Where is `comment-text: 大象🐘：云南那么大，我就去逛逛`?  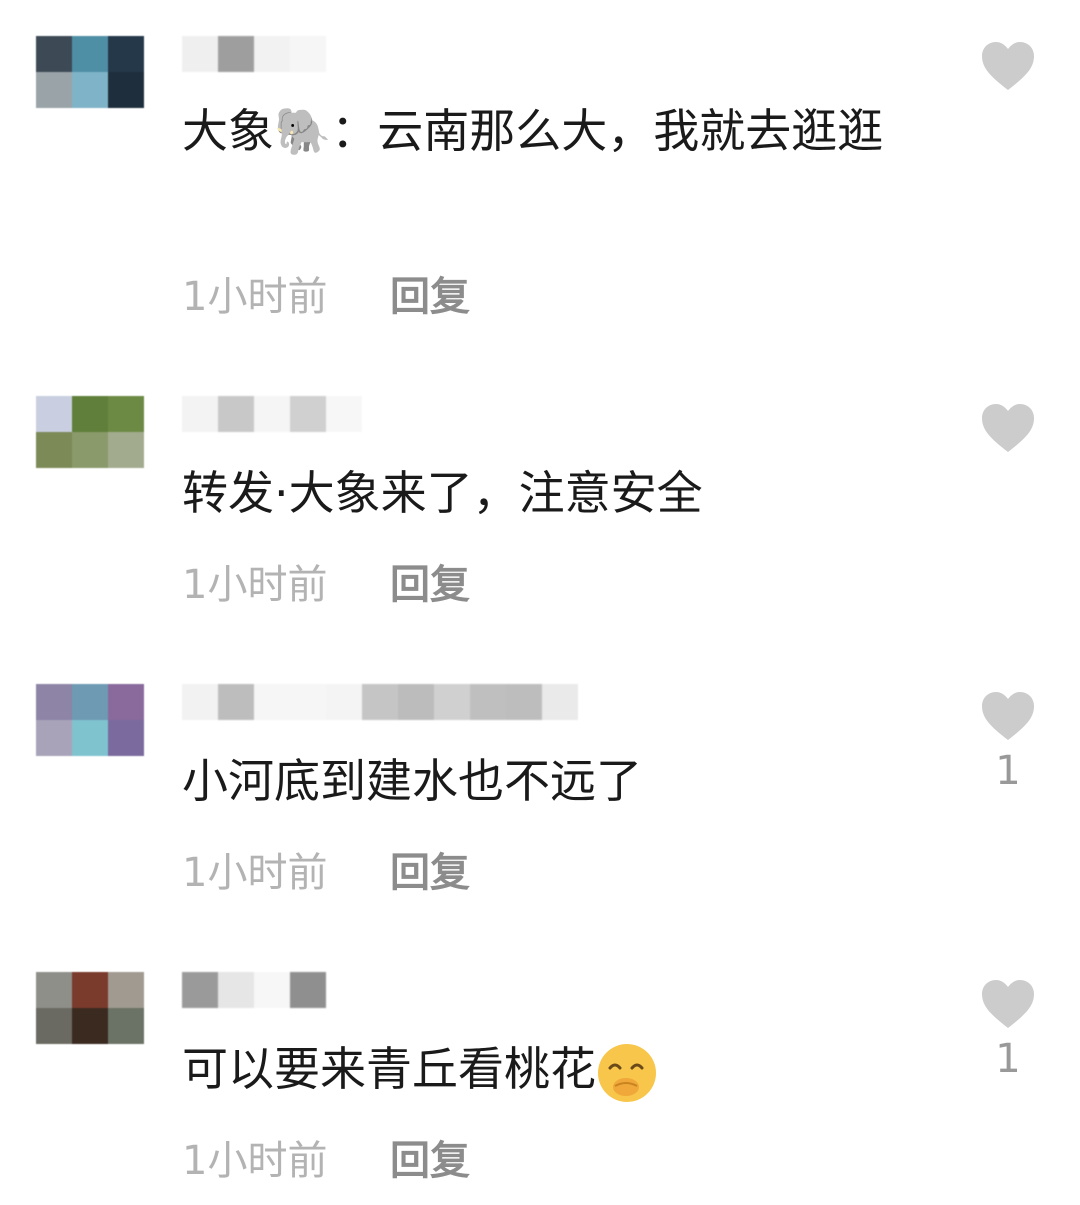 comment-text: 大象🐘：云南那么大，我就去逛逛 is located at coordinates (533, 131).